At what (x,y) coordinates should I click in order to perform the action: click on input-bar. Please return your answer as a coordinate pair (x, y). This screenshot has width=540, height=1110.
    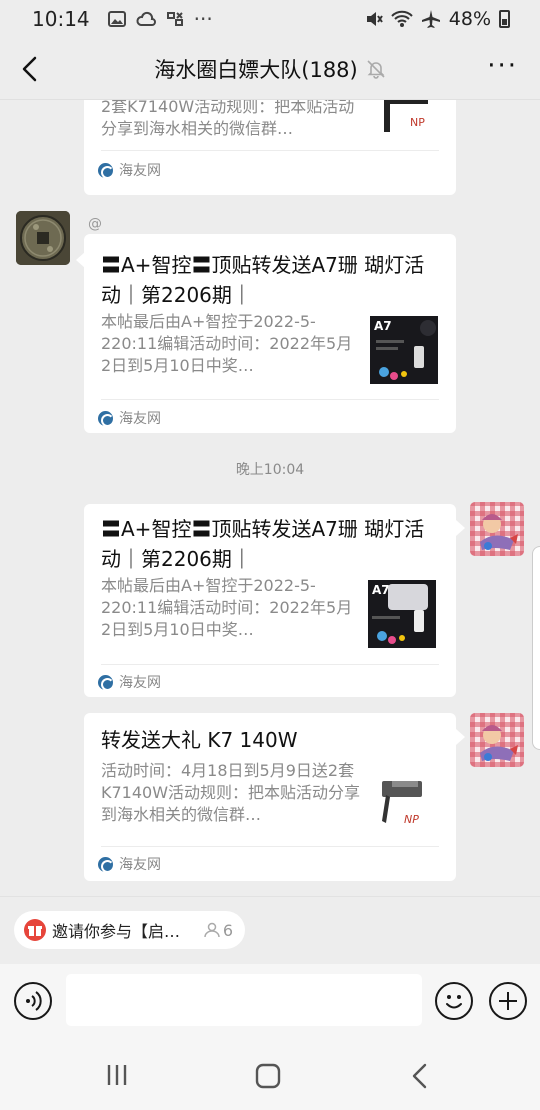
    Looking at the image, I should click on (270, 1002).